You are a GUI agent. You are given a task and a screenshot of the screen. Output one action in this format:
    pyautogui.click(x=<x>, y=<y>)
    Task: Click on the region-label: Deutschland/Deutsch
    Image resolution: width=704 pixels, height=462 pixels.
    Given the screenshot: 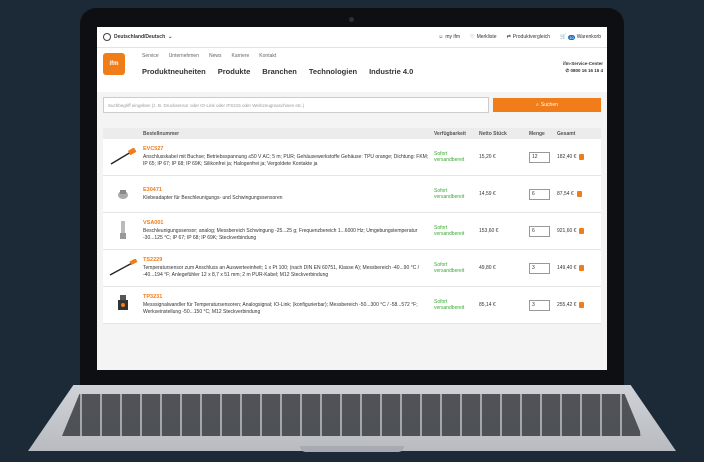 What is the action you would take?
    pyautogui.click(x=140, y=37)
    